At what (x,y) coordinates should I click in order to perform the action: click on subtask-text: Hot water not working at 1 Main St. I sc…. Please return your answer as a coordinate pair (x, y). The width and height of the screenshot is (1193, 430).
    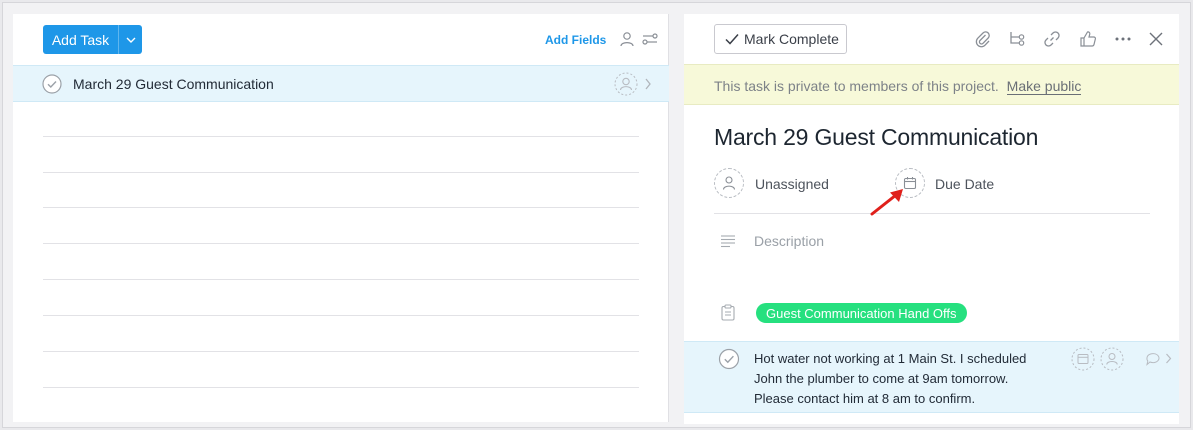
    Looking at the image, I should click on (904, 379).